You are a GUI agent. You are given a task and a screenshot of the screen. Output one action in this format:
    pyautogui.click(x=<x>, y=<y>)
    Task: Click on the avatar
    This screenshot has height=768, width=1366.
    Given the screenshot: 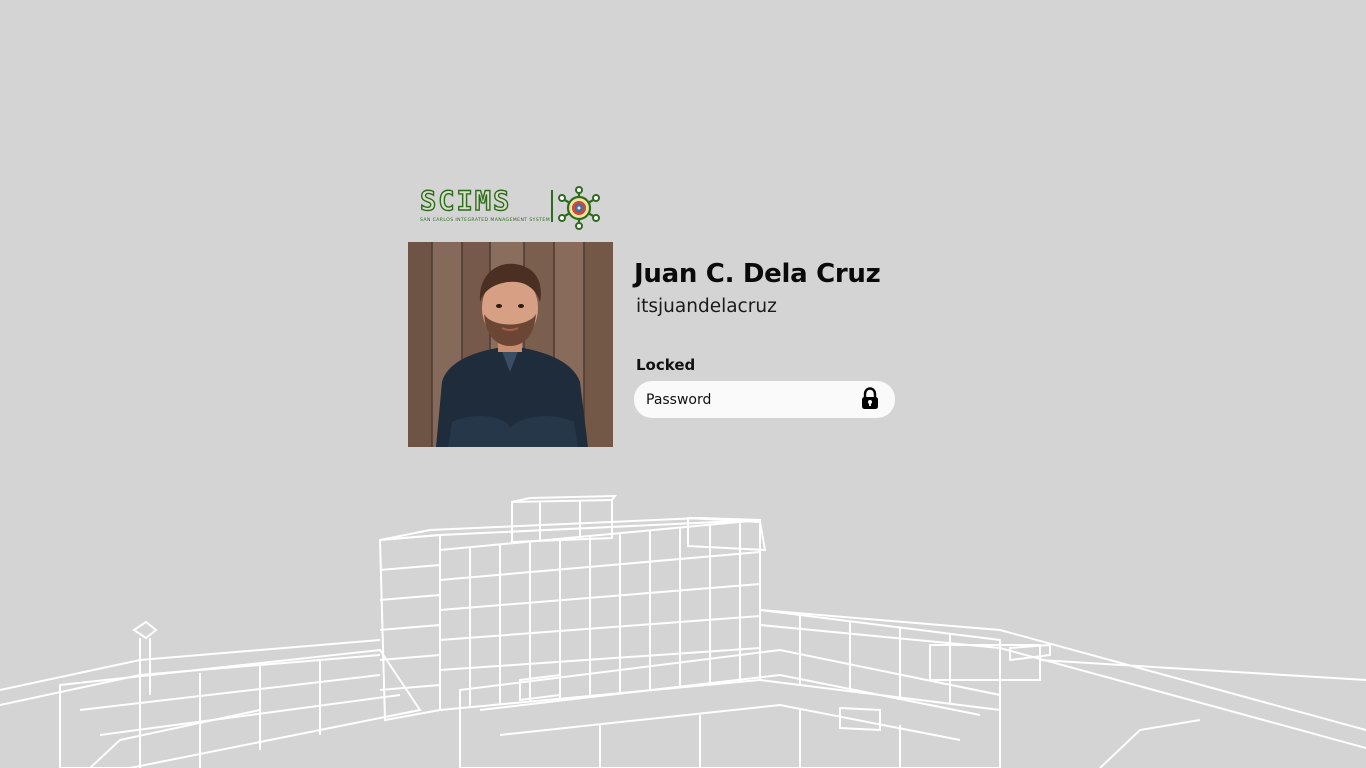 What is the action you would take?
    pyautogui.click(x=510, y=344)
    